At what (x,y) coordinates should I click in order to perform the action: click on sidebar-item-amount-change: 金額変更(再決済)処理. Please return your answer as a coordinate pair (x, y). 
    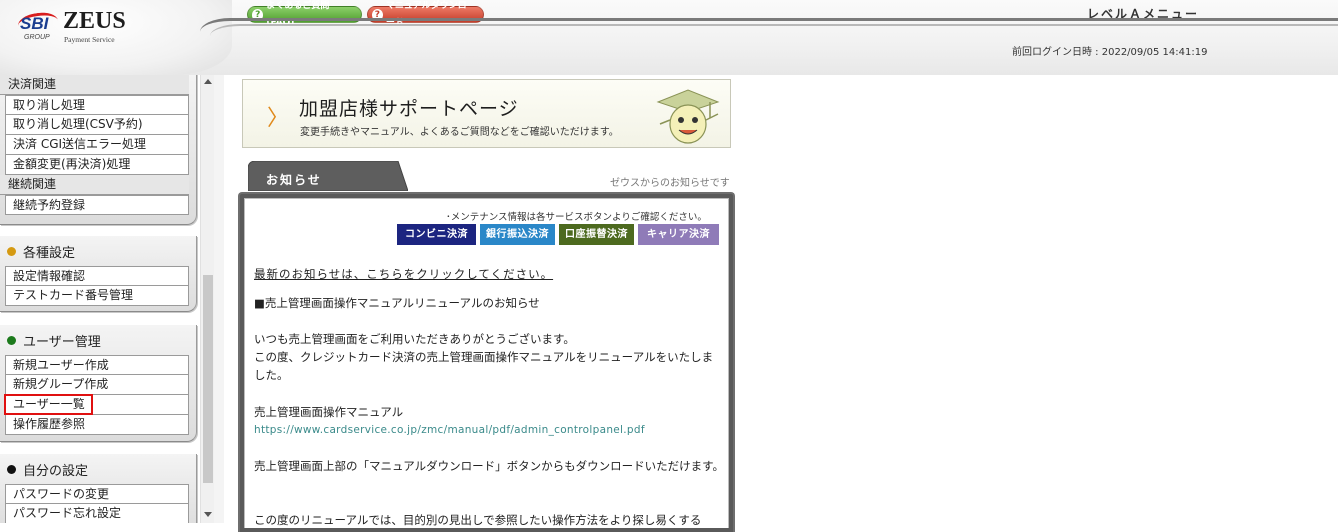
    Looking at the image, I should click on (97, 165).